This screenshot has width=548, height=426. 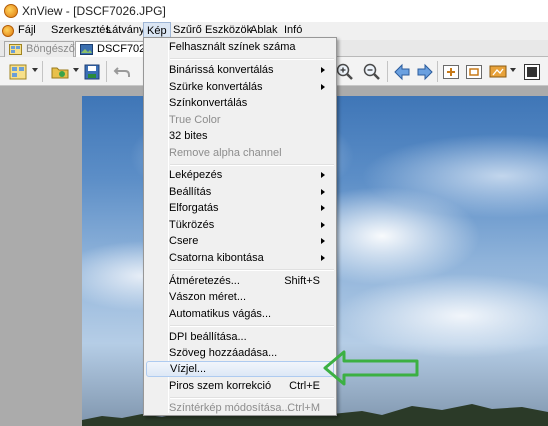 I want to click on menu-item-convert-grey: Szürke konvertálás, so click(x=240, y=87).